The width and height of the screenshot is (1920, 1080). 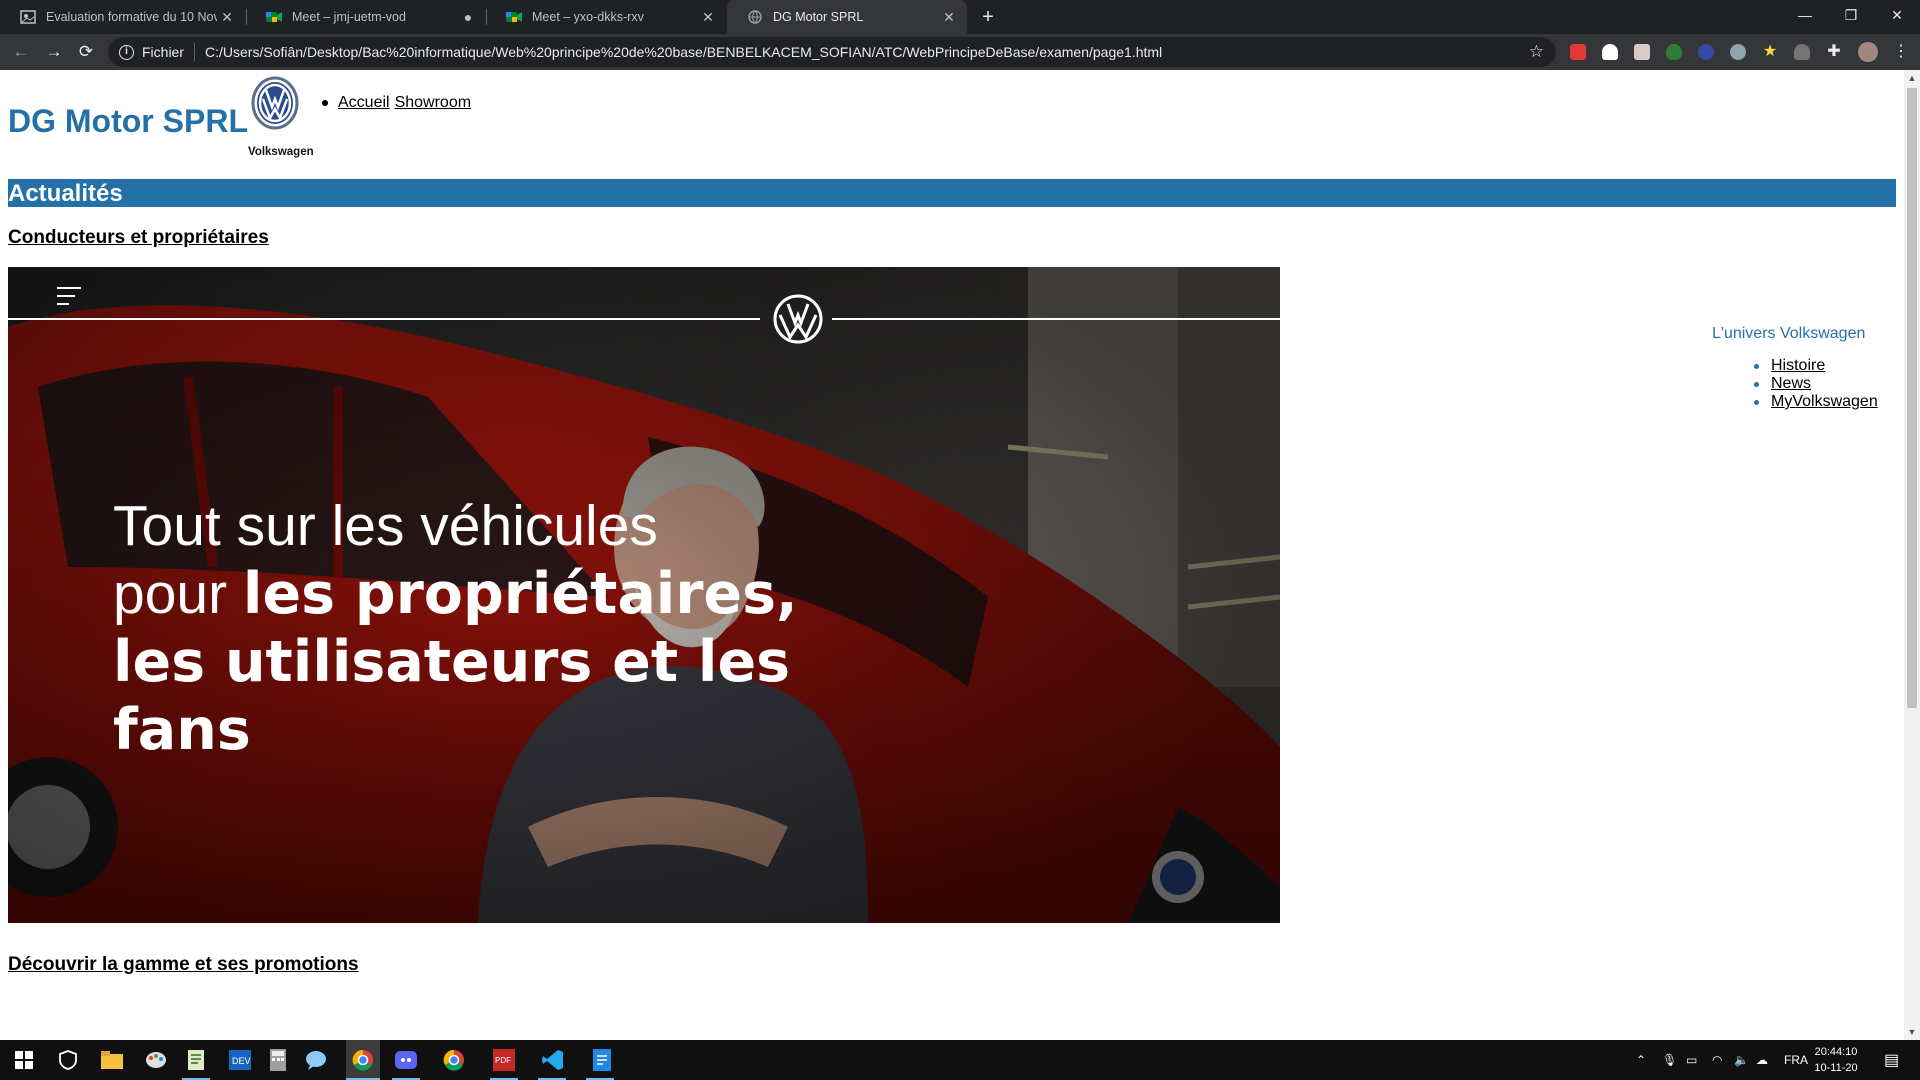 What do you see at coordinates (1578, 52) in the screenshot?
I see `youtube-extension-icon` at bounding box center [1578, 52].